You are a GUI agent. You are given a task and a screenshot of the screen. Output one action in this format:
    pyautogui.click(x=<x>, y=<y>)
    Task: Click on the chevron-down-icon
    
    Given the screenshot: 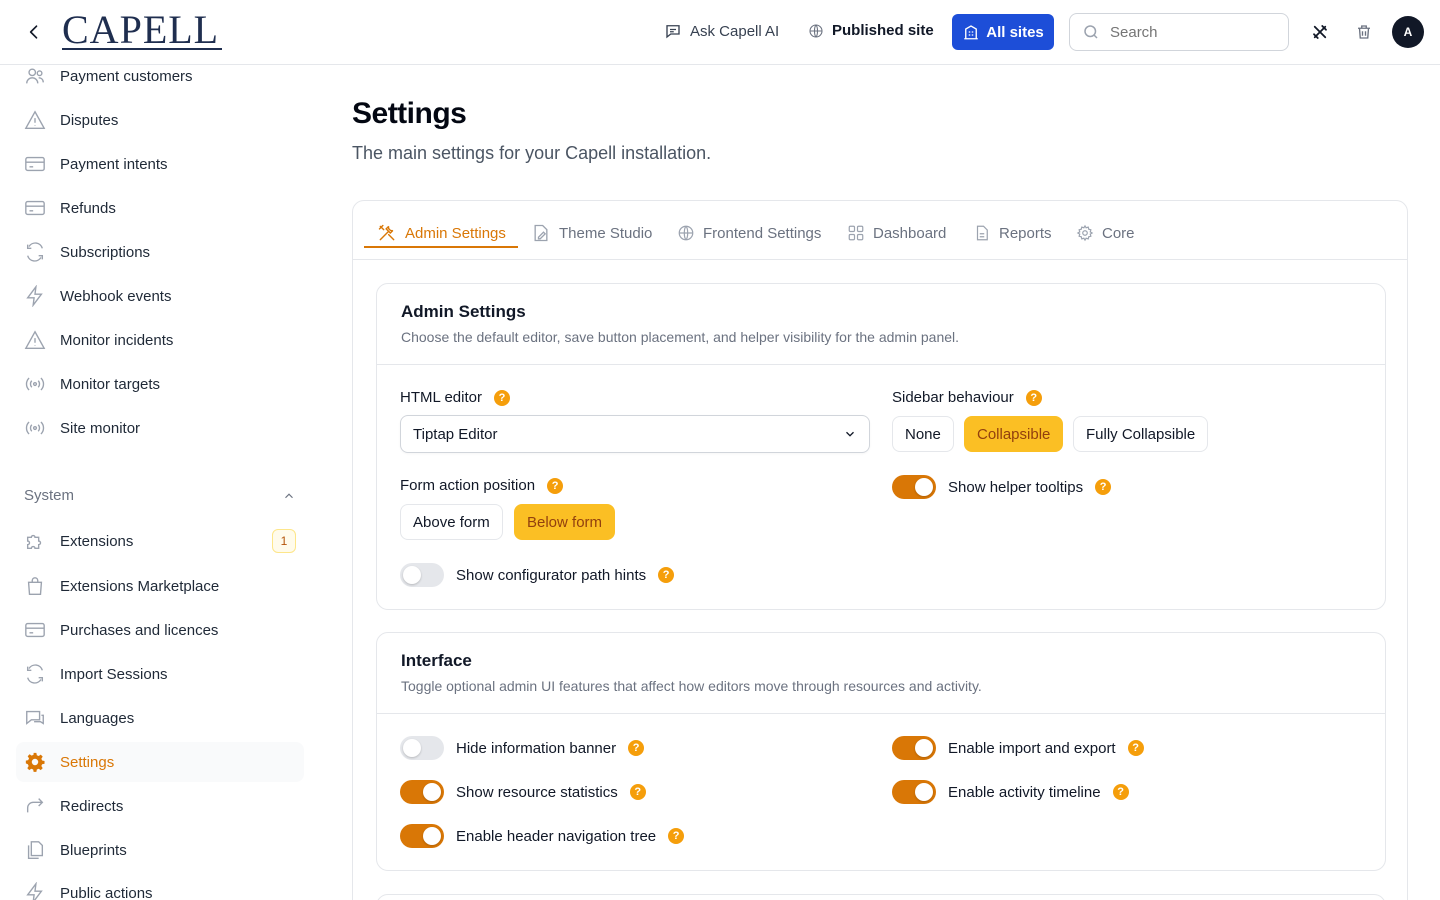 What is the action you would take?
    pyautogui.click(x=850, y=434)
    